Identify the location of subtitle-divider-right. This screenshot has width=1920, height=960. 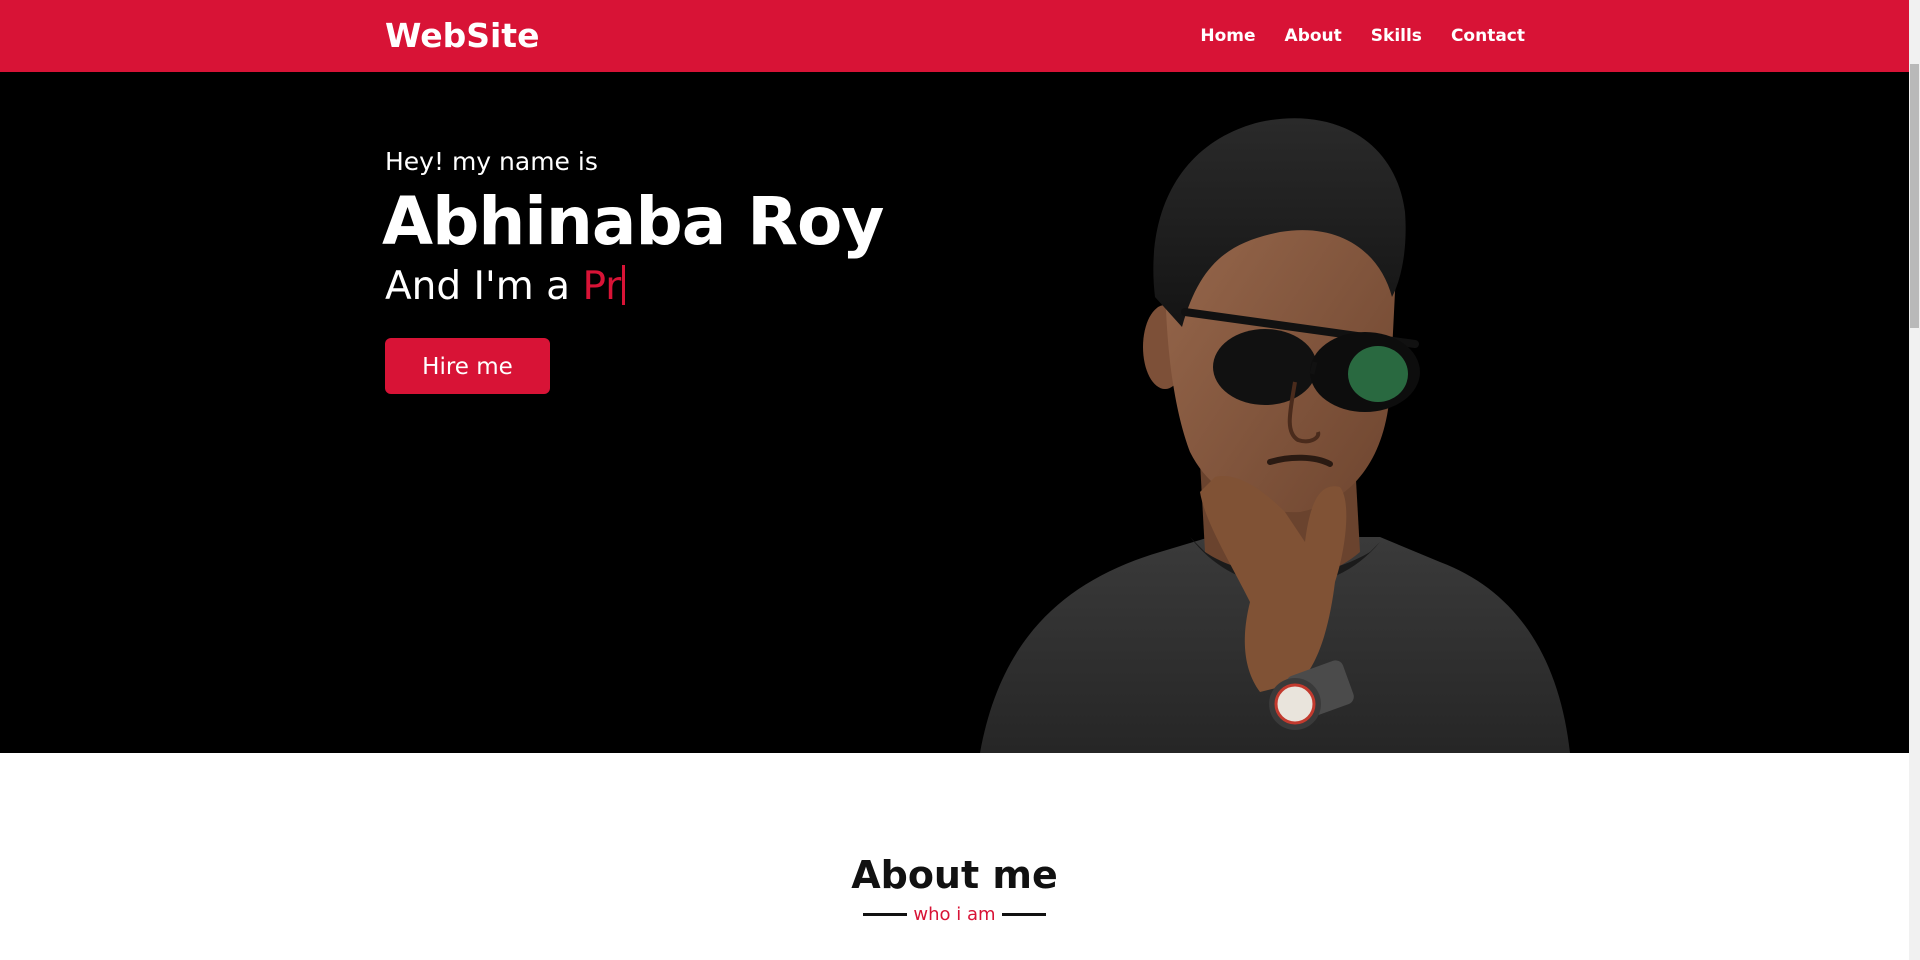
(1023, 914).